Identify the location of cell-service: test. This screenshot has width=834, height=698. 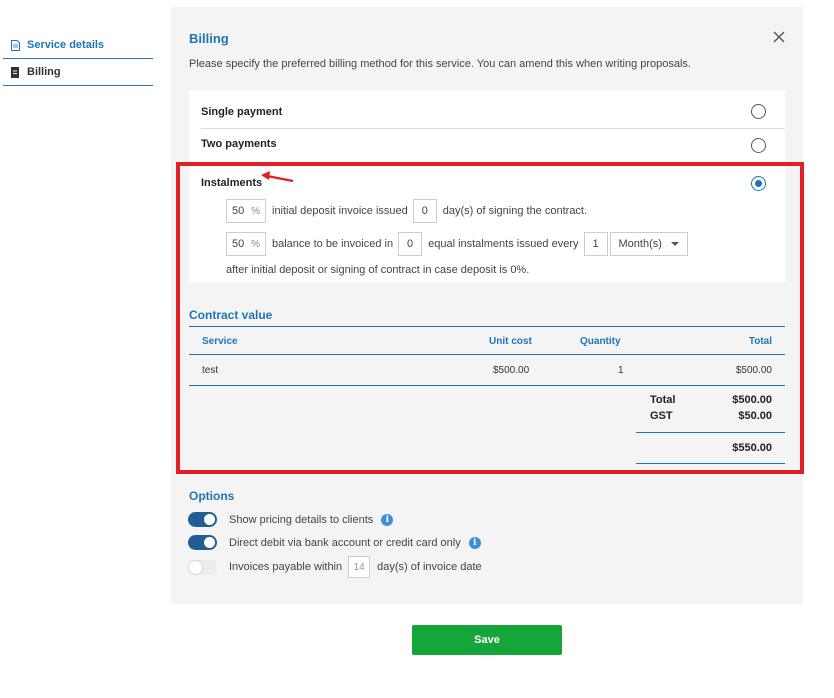
(210, 370).